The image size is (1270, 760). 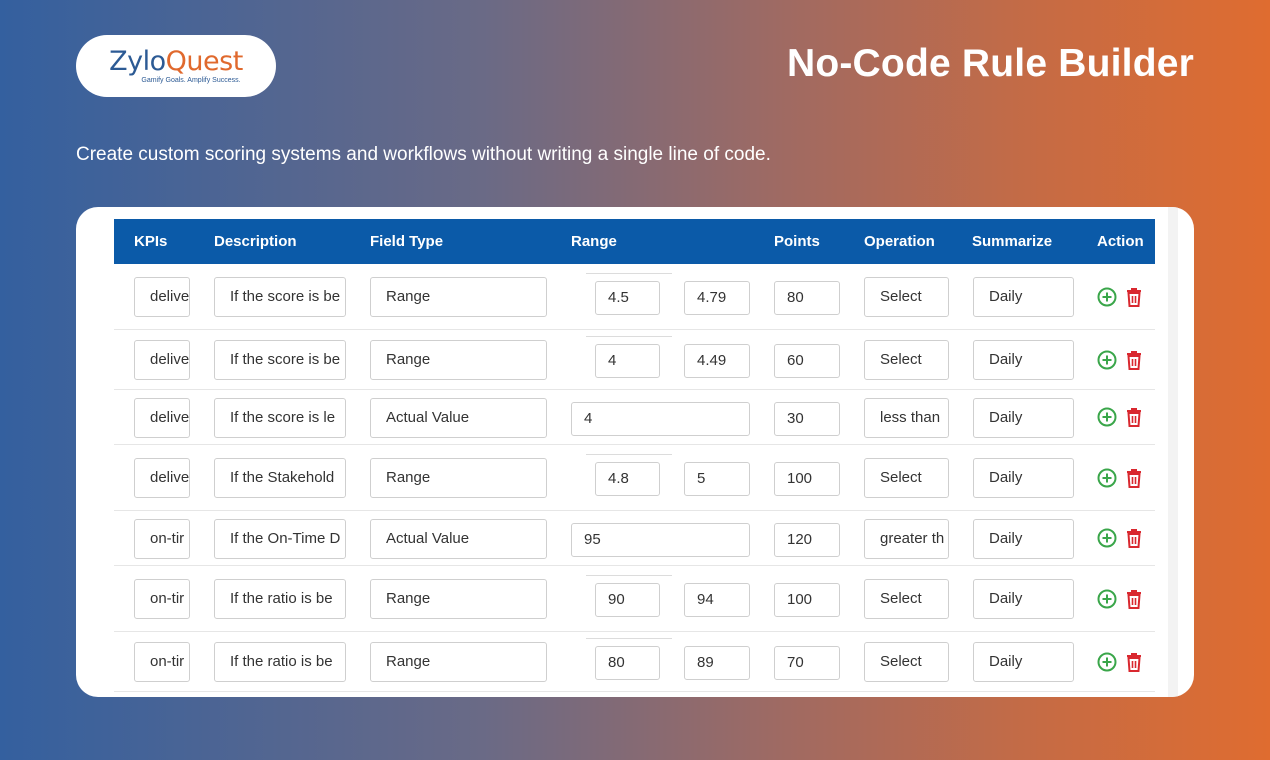 I want to click on range-max-input: 4.49, so click(x=717, y=361).